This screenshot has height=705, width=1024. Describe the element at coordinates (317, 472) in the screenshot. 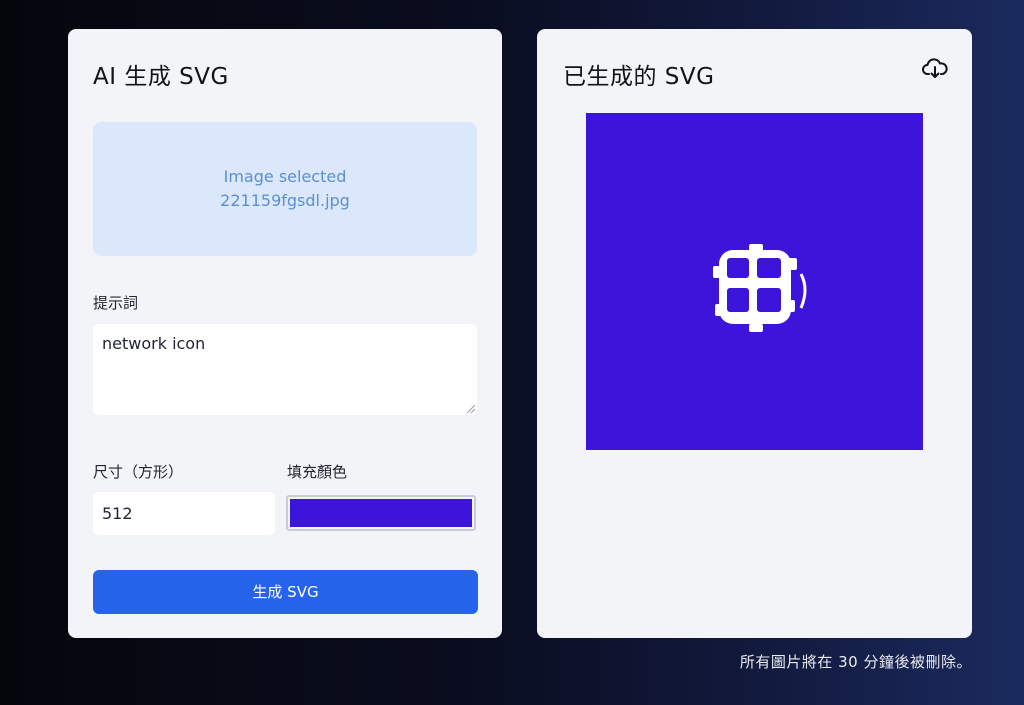

I see `fill-color-label: 填充顏色` at that location.